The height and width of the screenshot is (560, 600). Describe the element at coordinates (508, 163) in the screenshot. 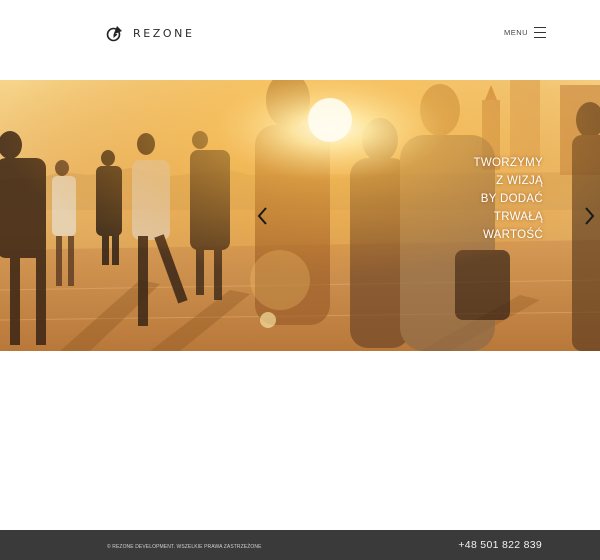

I see `caption-line: TWORZYMY` at that location.